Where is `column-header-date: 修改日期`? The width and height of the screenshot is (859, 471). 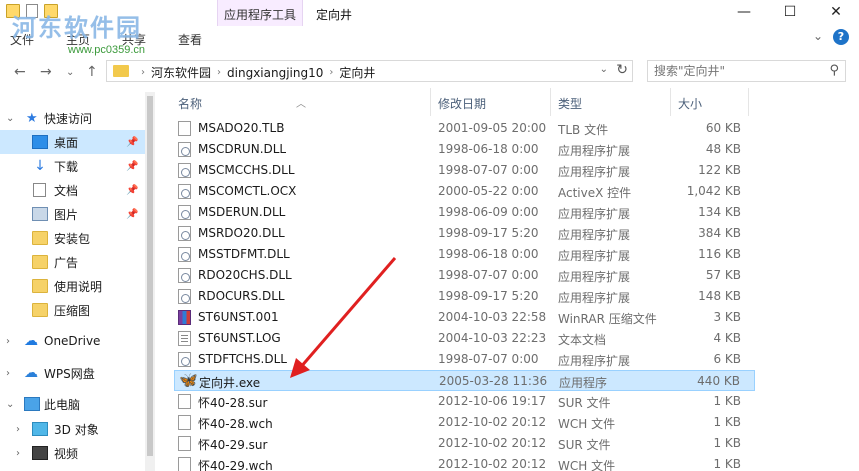
column-header-date: 修改日期 is located at coordinates (462, 103).